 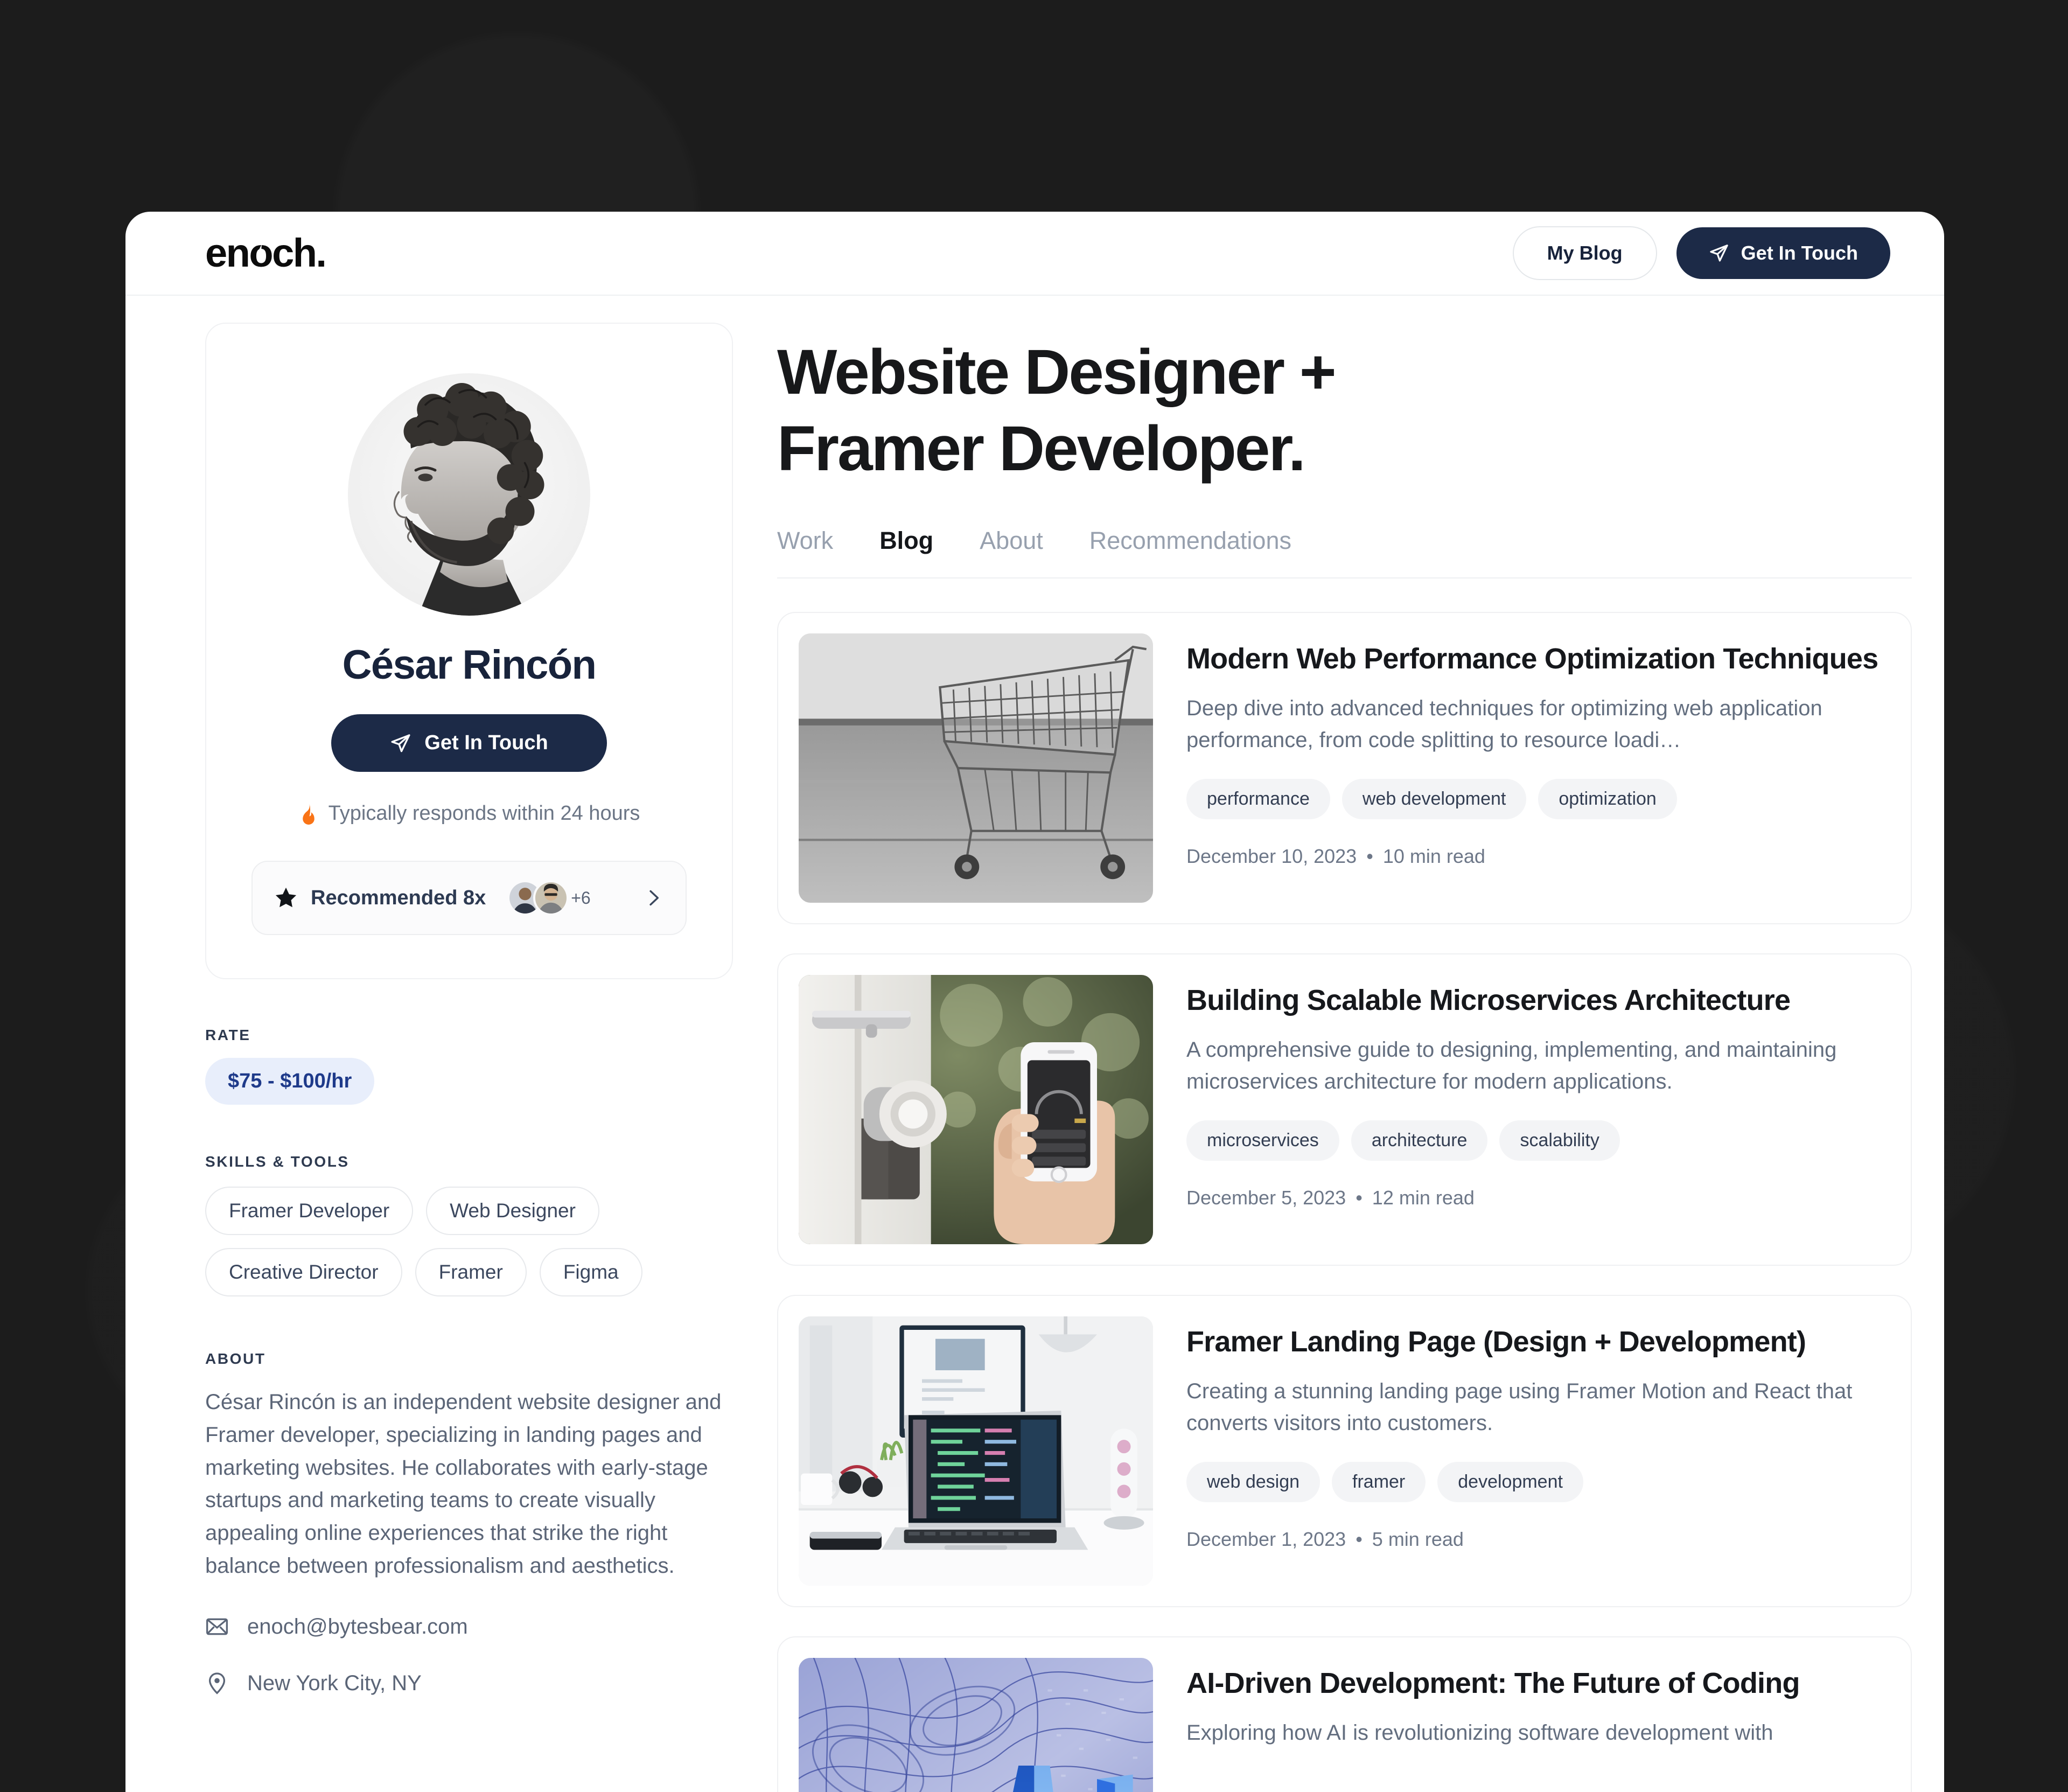 What do you see at coordinates (1034, 254) in the screenshot?
I see `app-header: enoch. My Blog Get In Touch` at bounding box center [1034, 254].